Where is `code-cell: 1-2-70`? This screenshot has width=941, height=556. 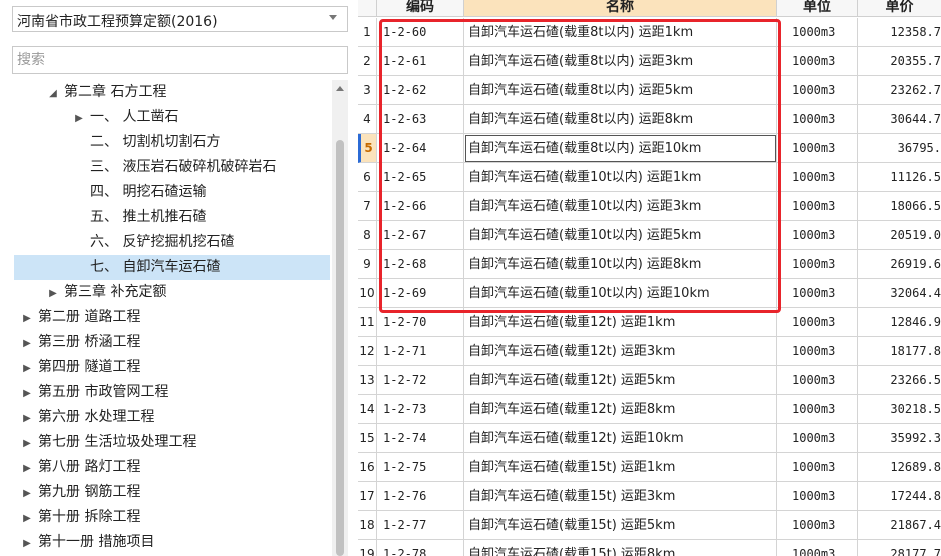
code-cell: 1-2-70 is located at coordinates (420, 322).